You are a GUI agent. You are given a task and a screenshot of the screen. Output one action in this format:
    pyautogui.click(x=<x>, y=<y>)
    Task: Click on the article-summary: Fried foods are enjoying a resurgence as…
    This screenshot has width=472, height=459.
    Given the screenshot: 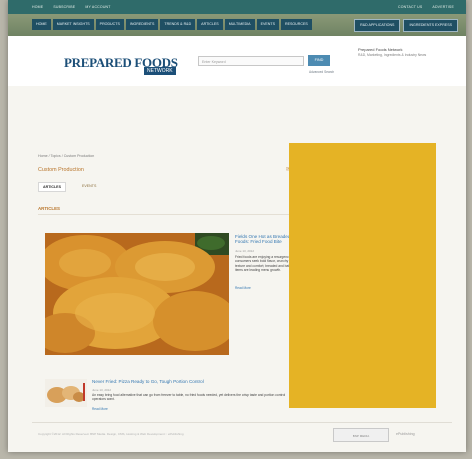 What is the action you would take?
    pyautogui.click(x=266, y=264)
    